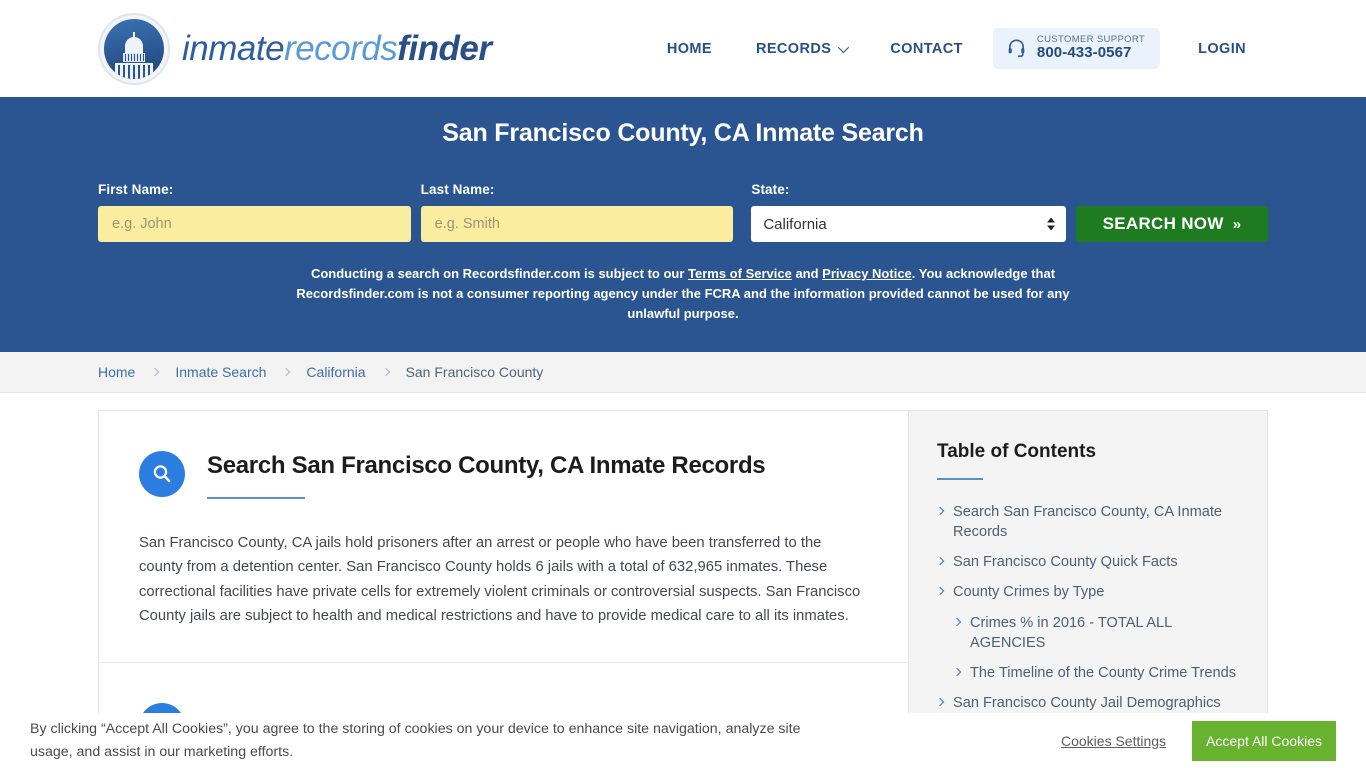 The image size is (1366, 768). Describe the element at coordinates (162, 474) in the screenshot. I see `magnifier-icon` at that location.